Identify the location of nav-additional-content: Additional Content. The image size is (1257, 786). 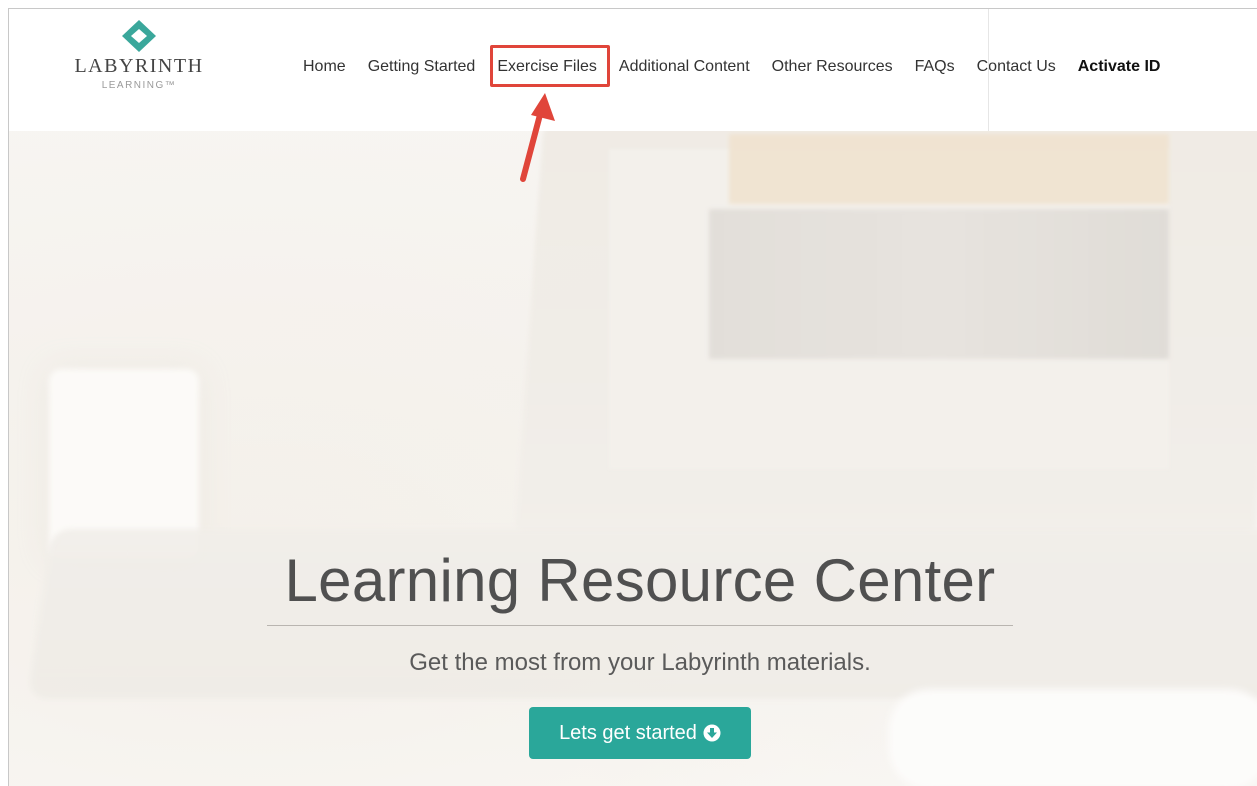
(684, 67).